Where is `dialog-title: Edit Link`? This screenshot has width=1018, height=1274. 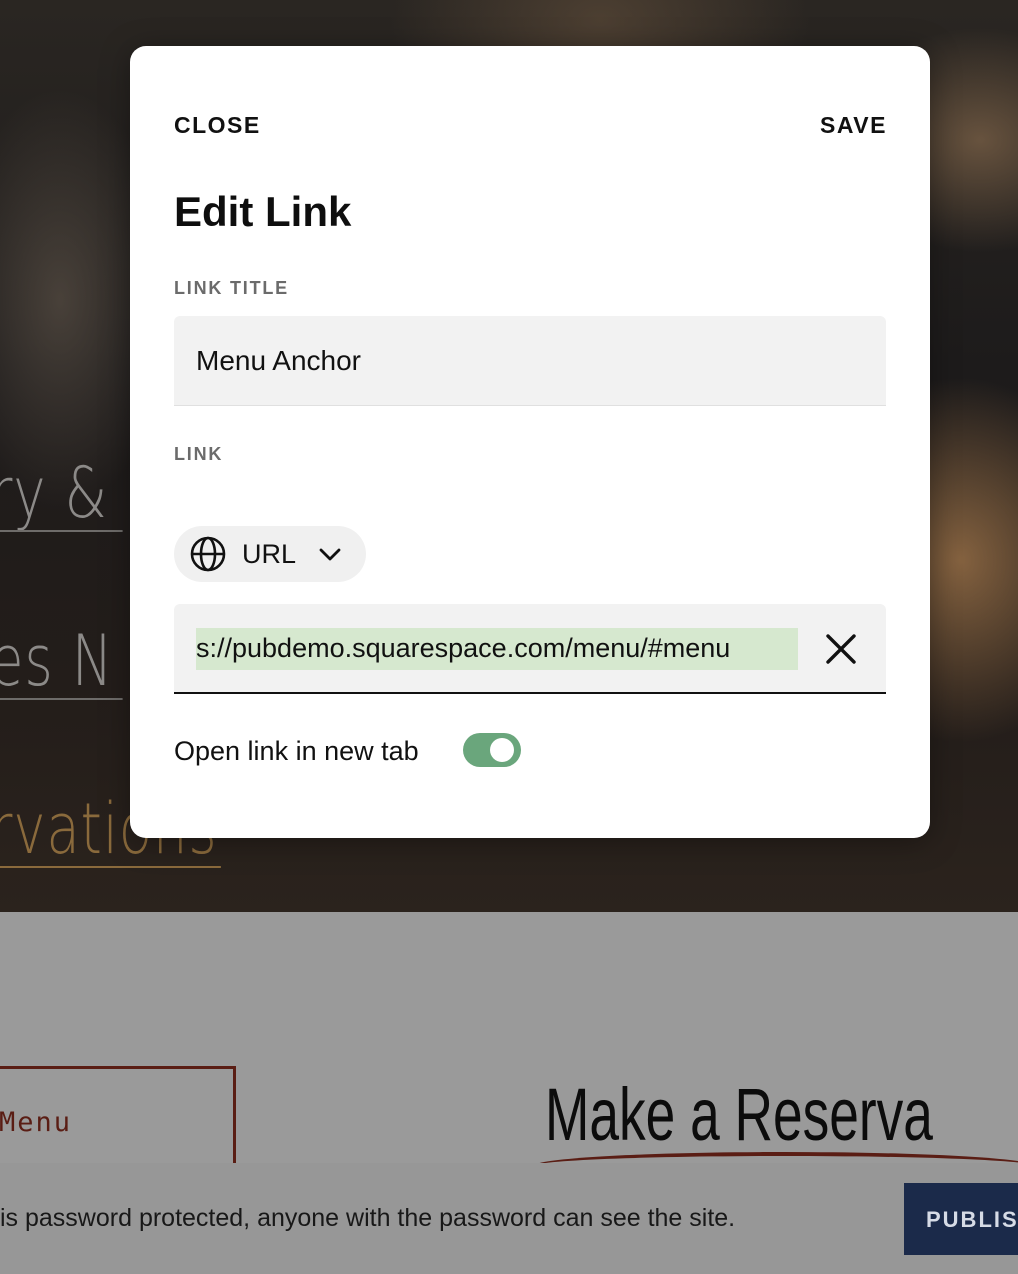
dialog-title: Edit Link is located at coordinates (263, 211).